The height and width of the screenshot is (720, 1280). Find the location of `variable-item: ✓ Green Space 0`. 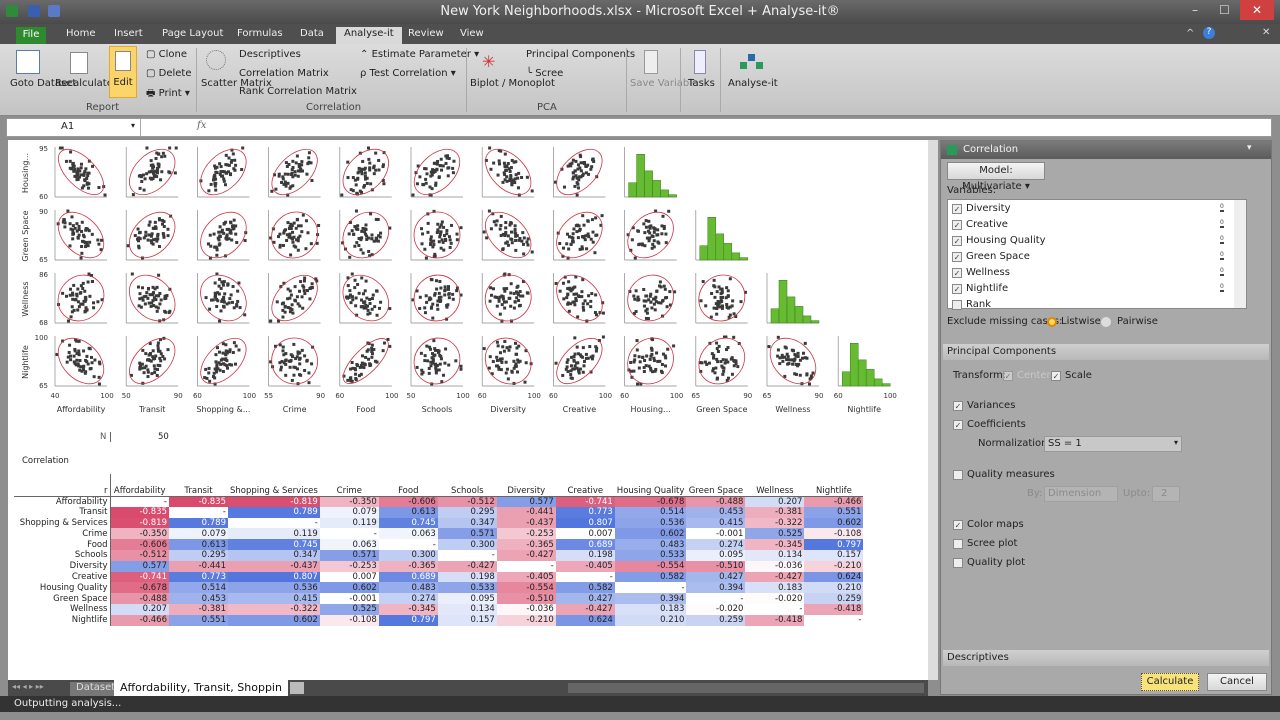

variable-item: ✓ Green Space 0 is located at coordinates (1092, 257).